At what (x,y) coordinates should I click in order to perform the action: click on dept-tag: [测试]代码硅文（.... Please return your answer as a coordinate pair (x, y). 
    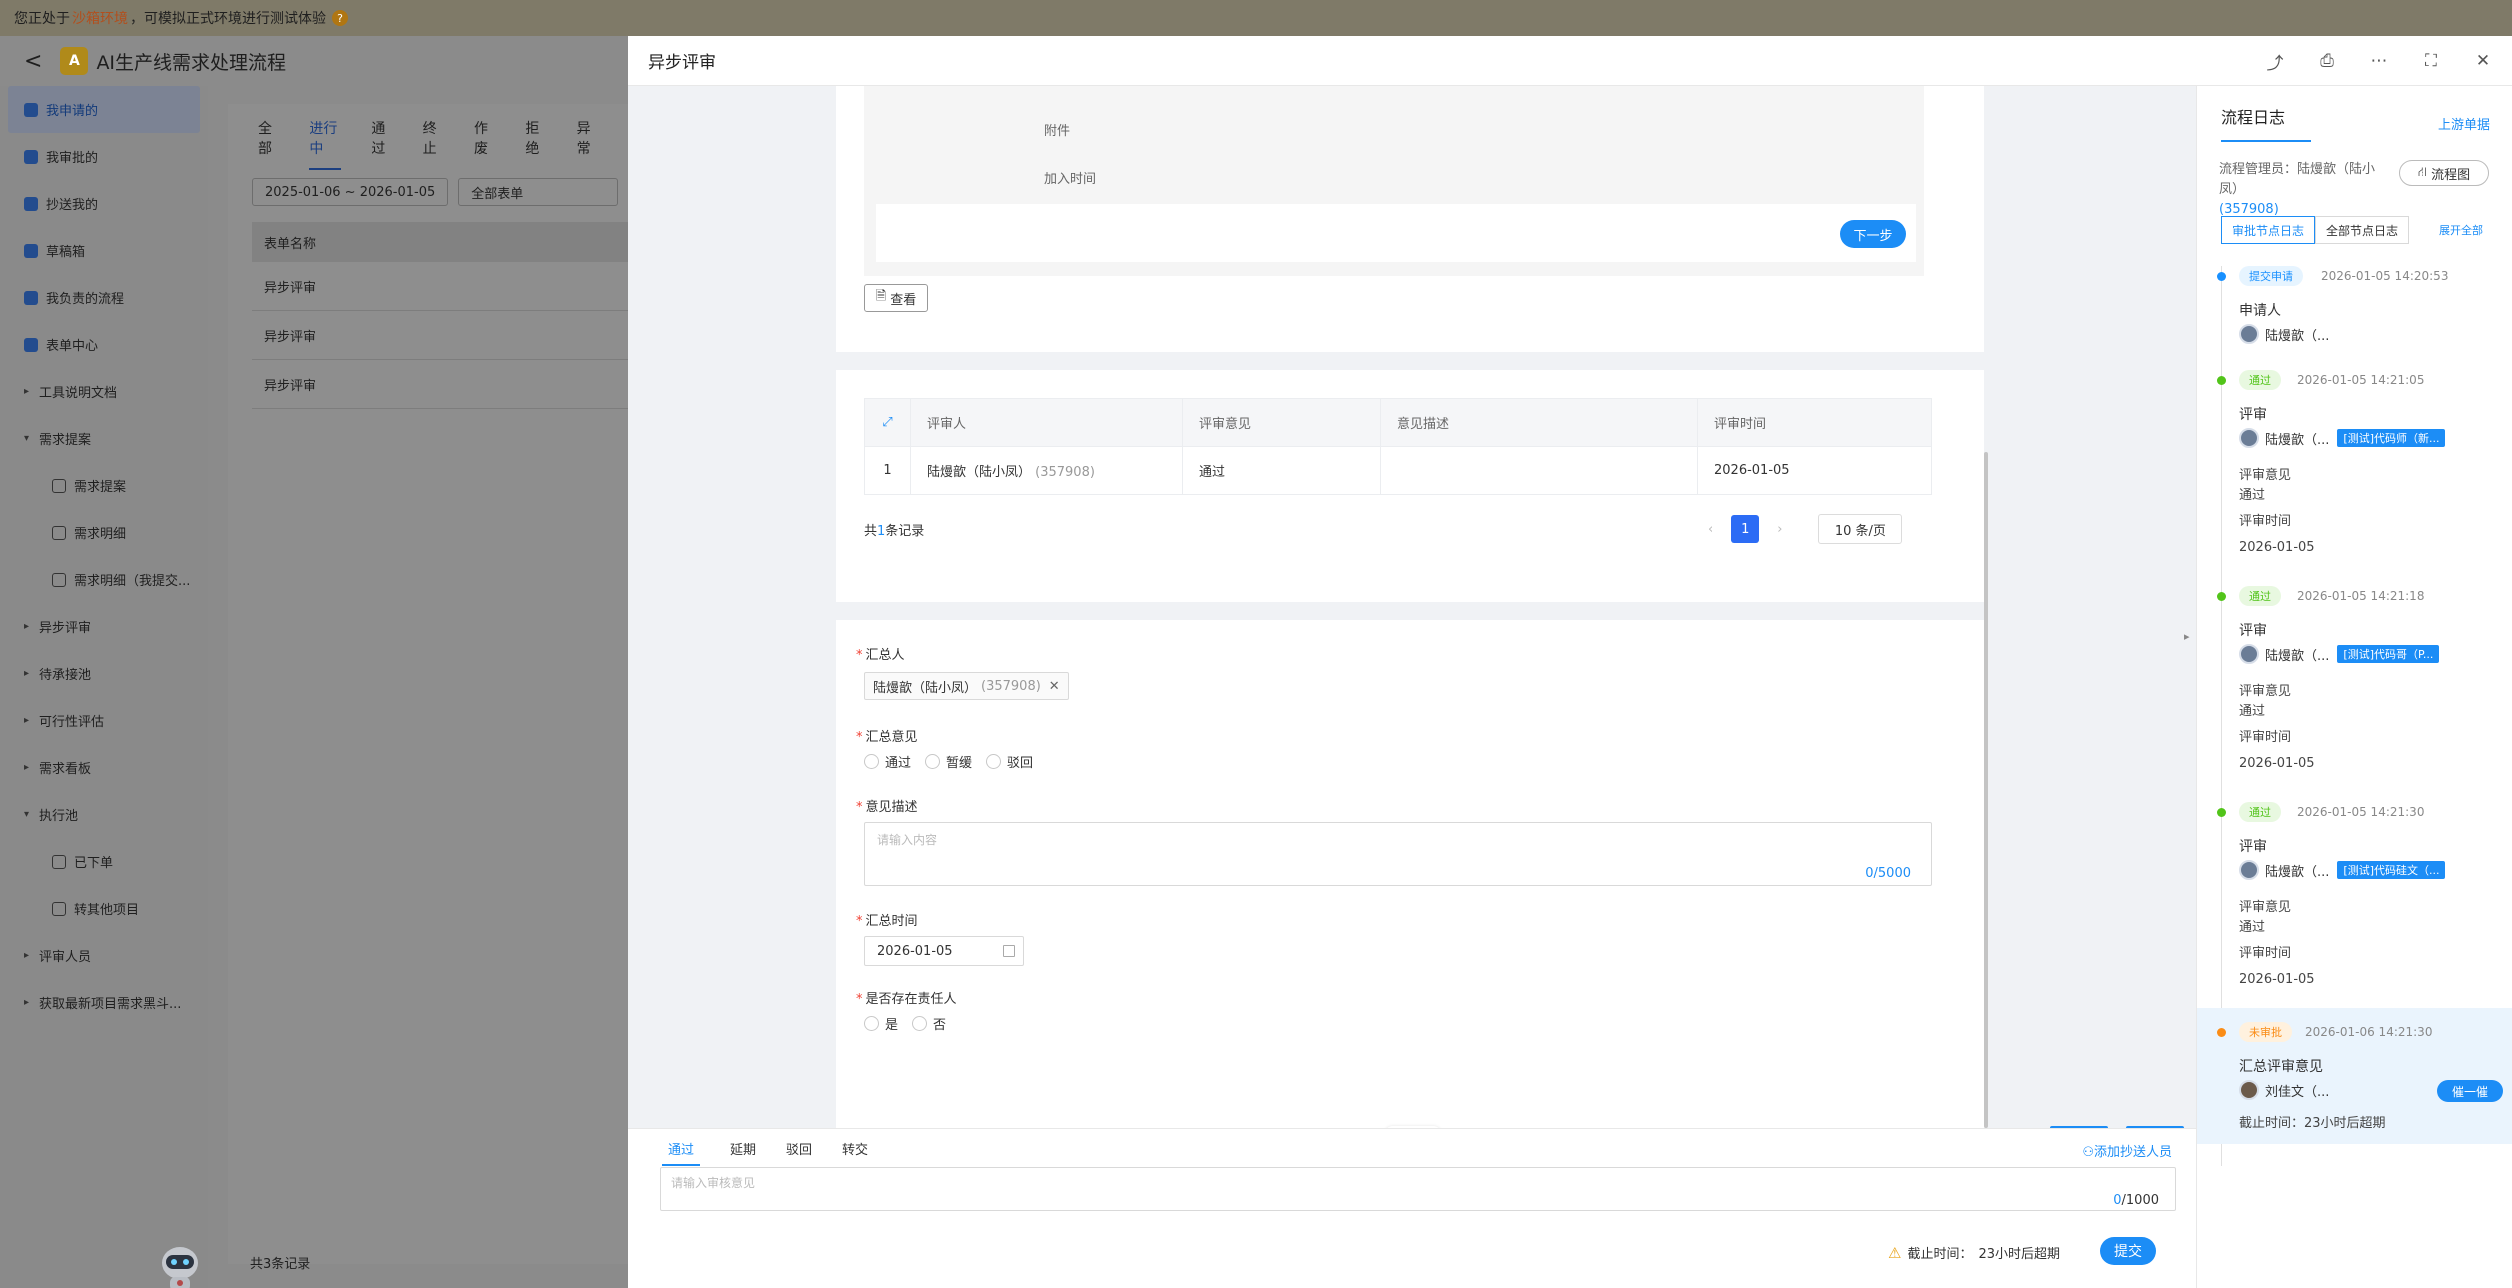
    Looking at the image, I should click on (2391, 870).